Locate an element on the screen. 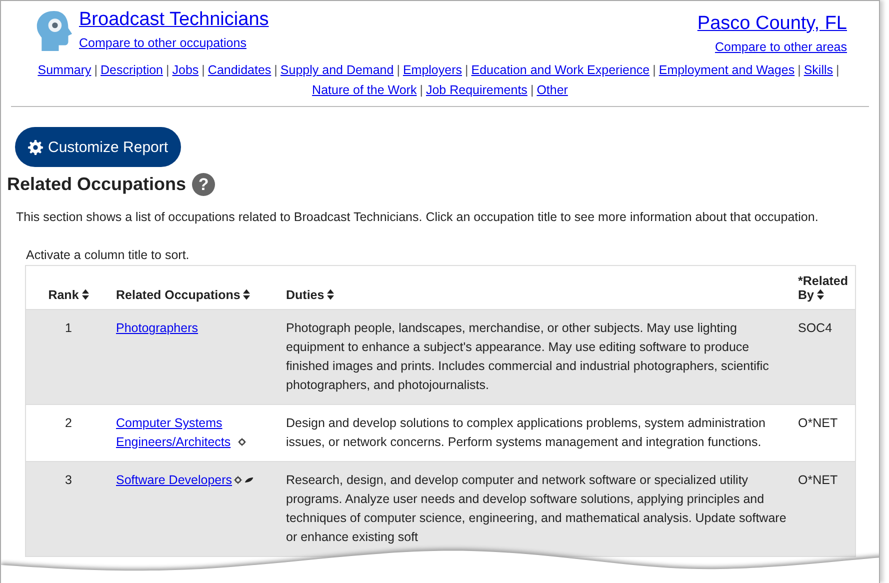  compare-areas-link: Compare to other areas is located at coordinates (780, 47).